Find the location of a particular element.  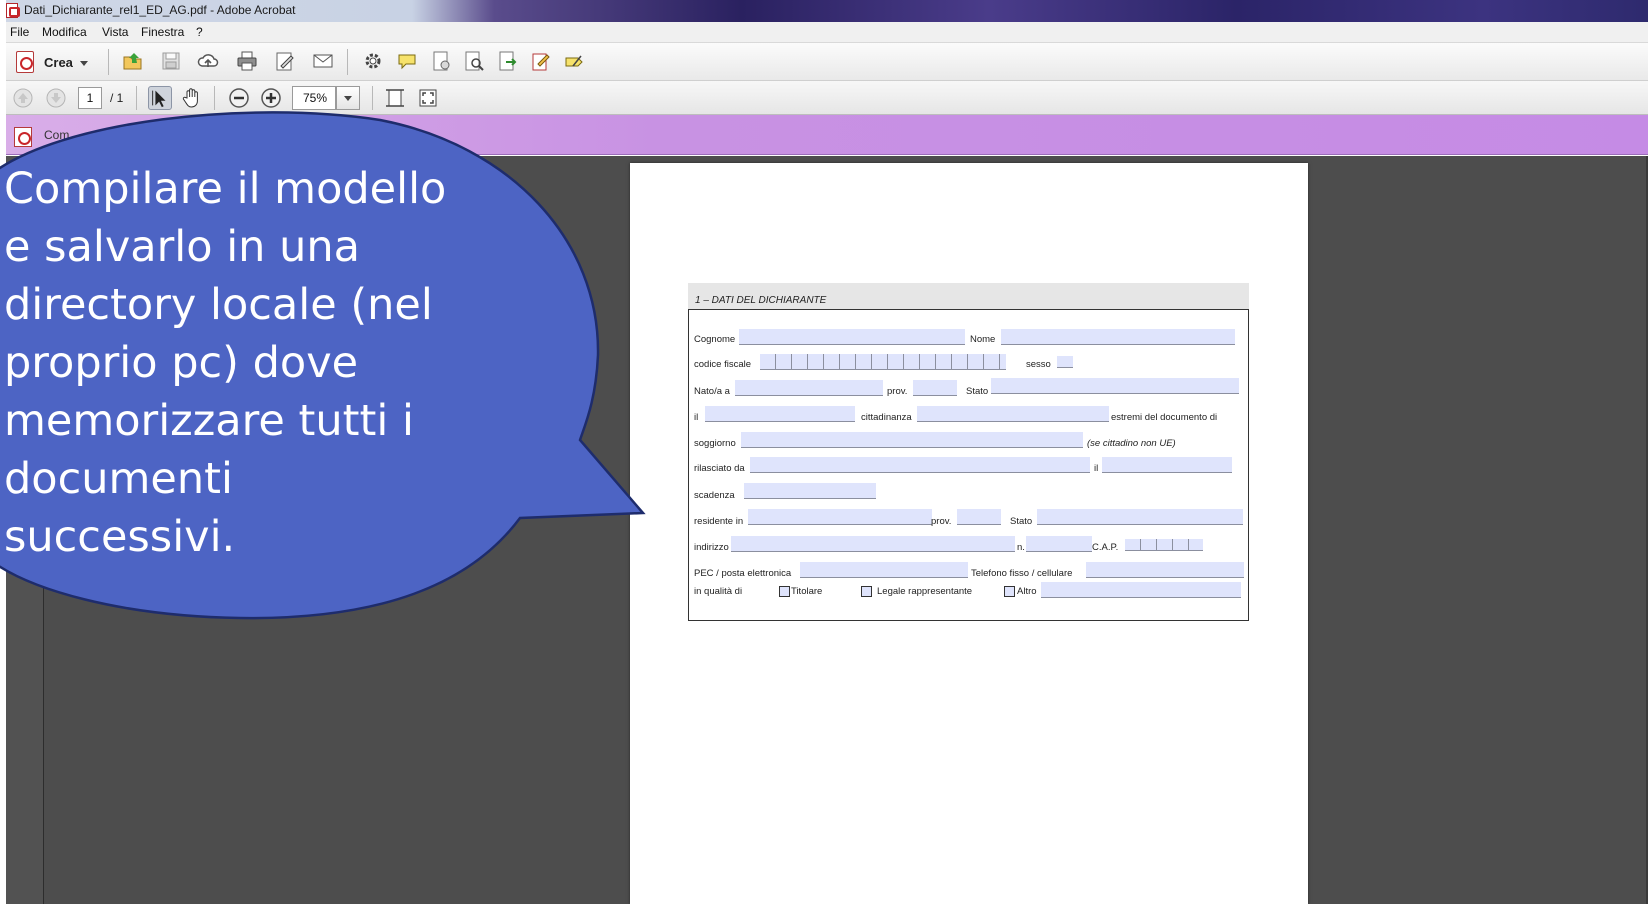

stato-nascita-field is located at coordinates (1115, 386).